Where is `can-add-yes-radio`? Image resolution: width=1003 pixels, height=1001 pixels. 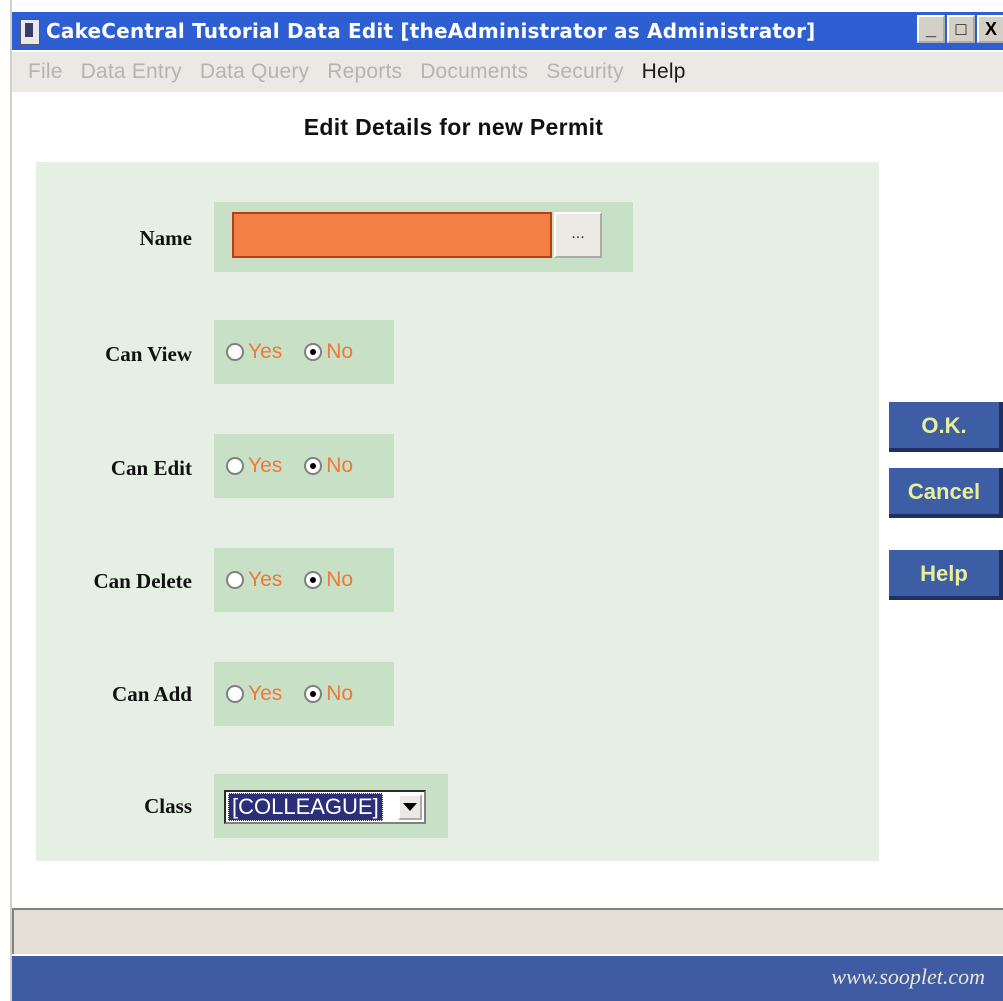 can-add-yes-radio is located at coordinates (235, 694).